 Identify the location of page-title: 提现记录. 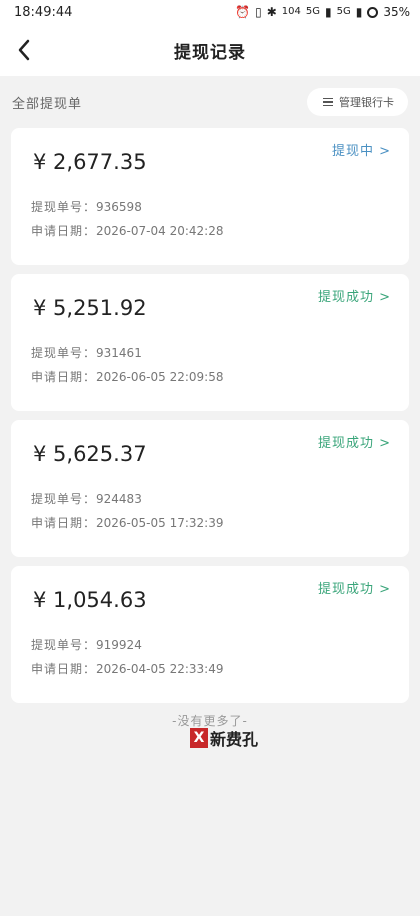
(210, 52).